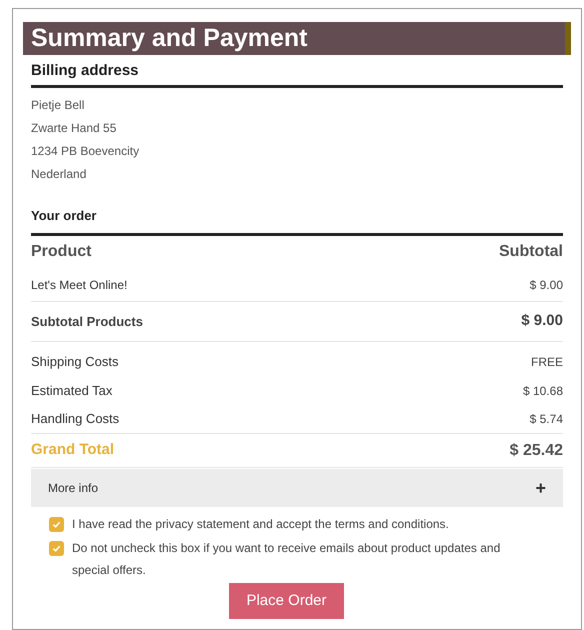 This screenshot has width=584, height=630. I want to click on section-heading: Billing address, so click(85, 71).